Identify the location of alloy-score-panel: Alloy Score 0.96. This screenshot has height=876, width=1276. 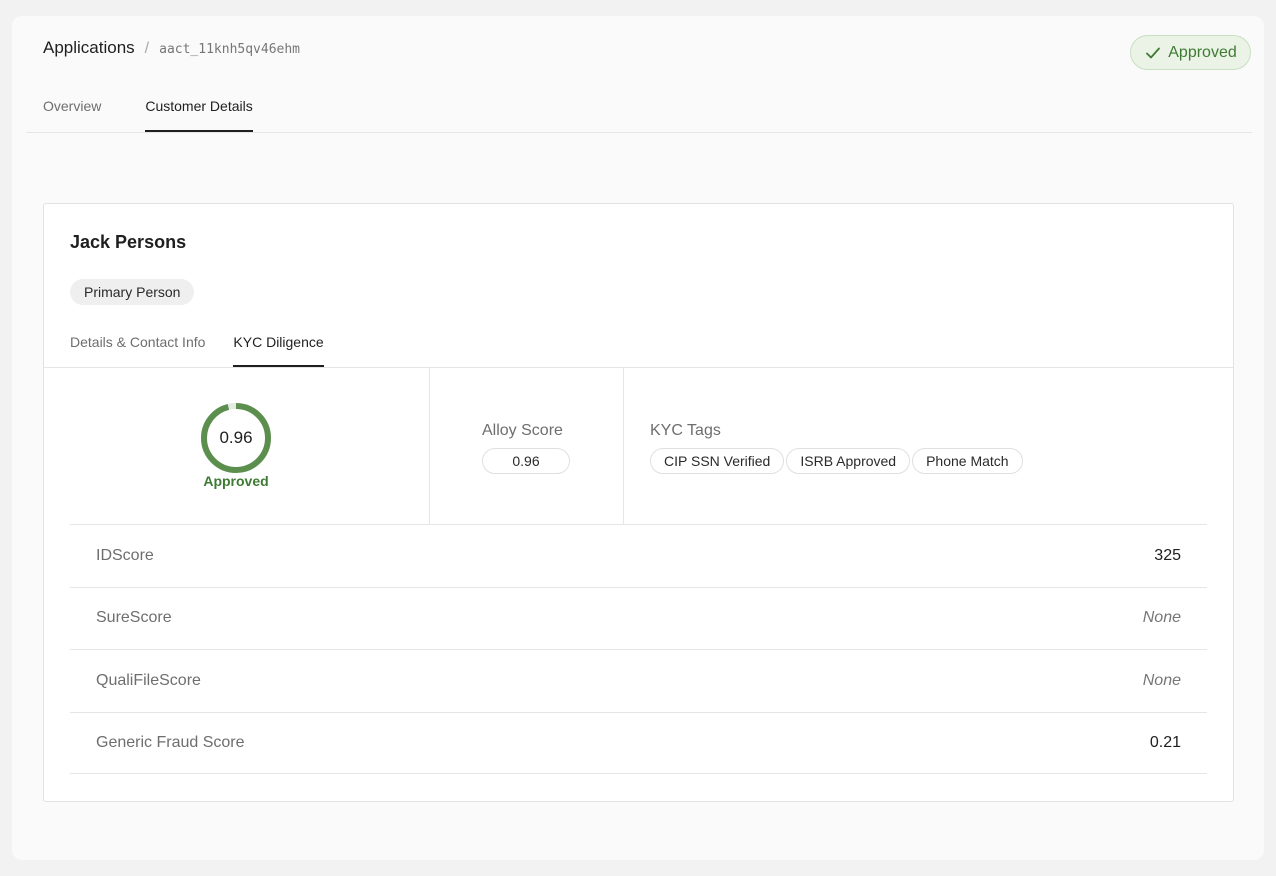
(527, 446).